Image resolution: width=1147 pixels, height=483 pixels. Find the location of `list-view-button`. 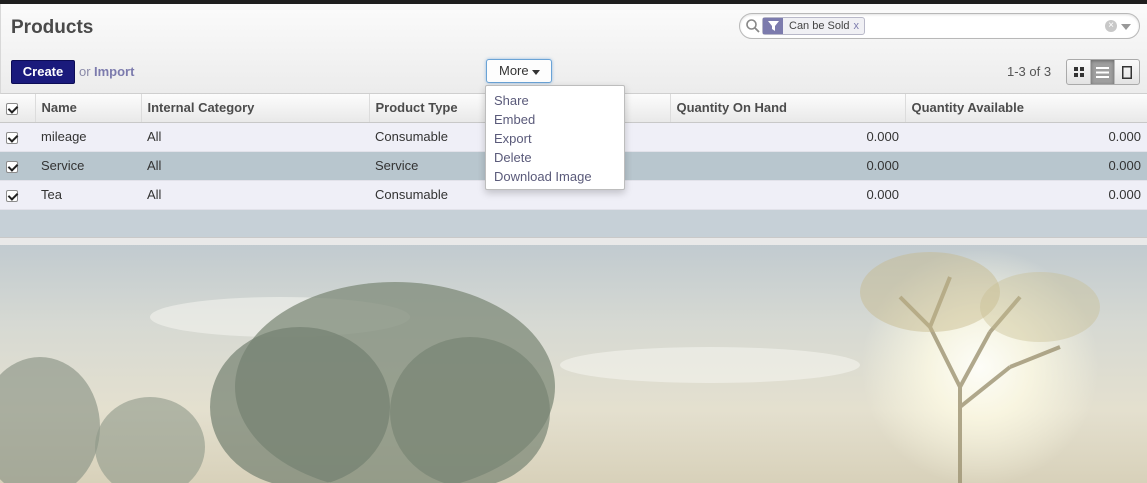

list-view-button is located at coordinates (1103, 72).